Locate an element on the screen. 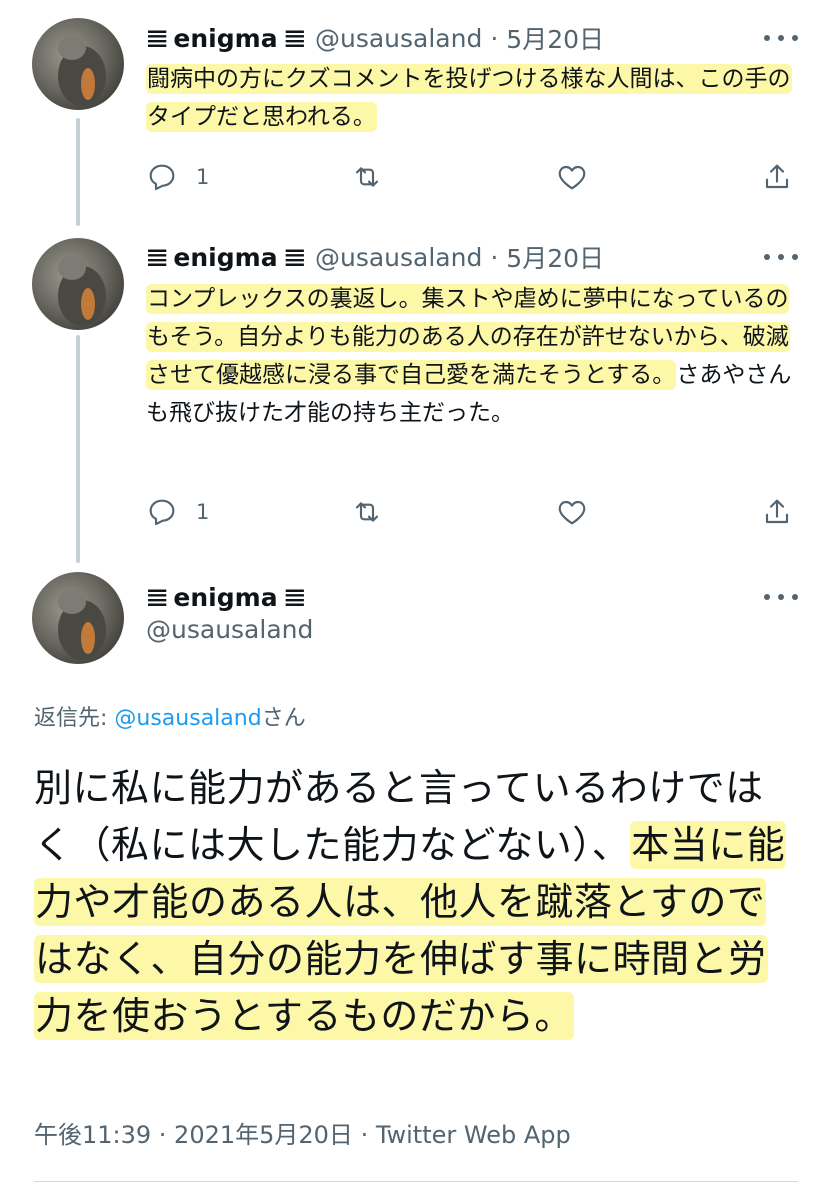 This screenshot has height=1184, width=828. tweet-meta: 午後11:39 · 2021年5月20日 · Twitter Web App is located at coordinates (302, 1132).